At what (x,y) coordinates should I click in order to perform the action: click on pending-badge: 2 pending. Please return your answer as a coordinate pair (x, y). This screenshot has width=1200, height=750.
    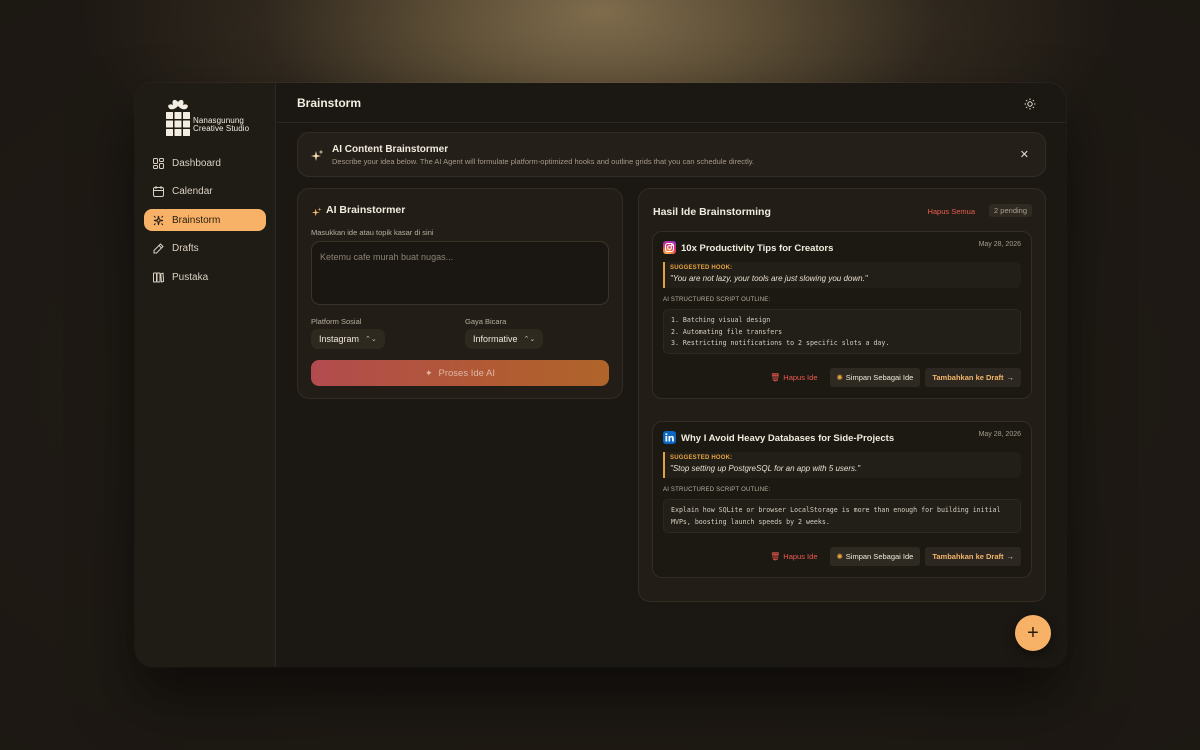
    Looking at the image, I should click on (1010, 210).